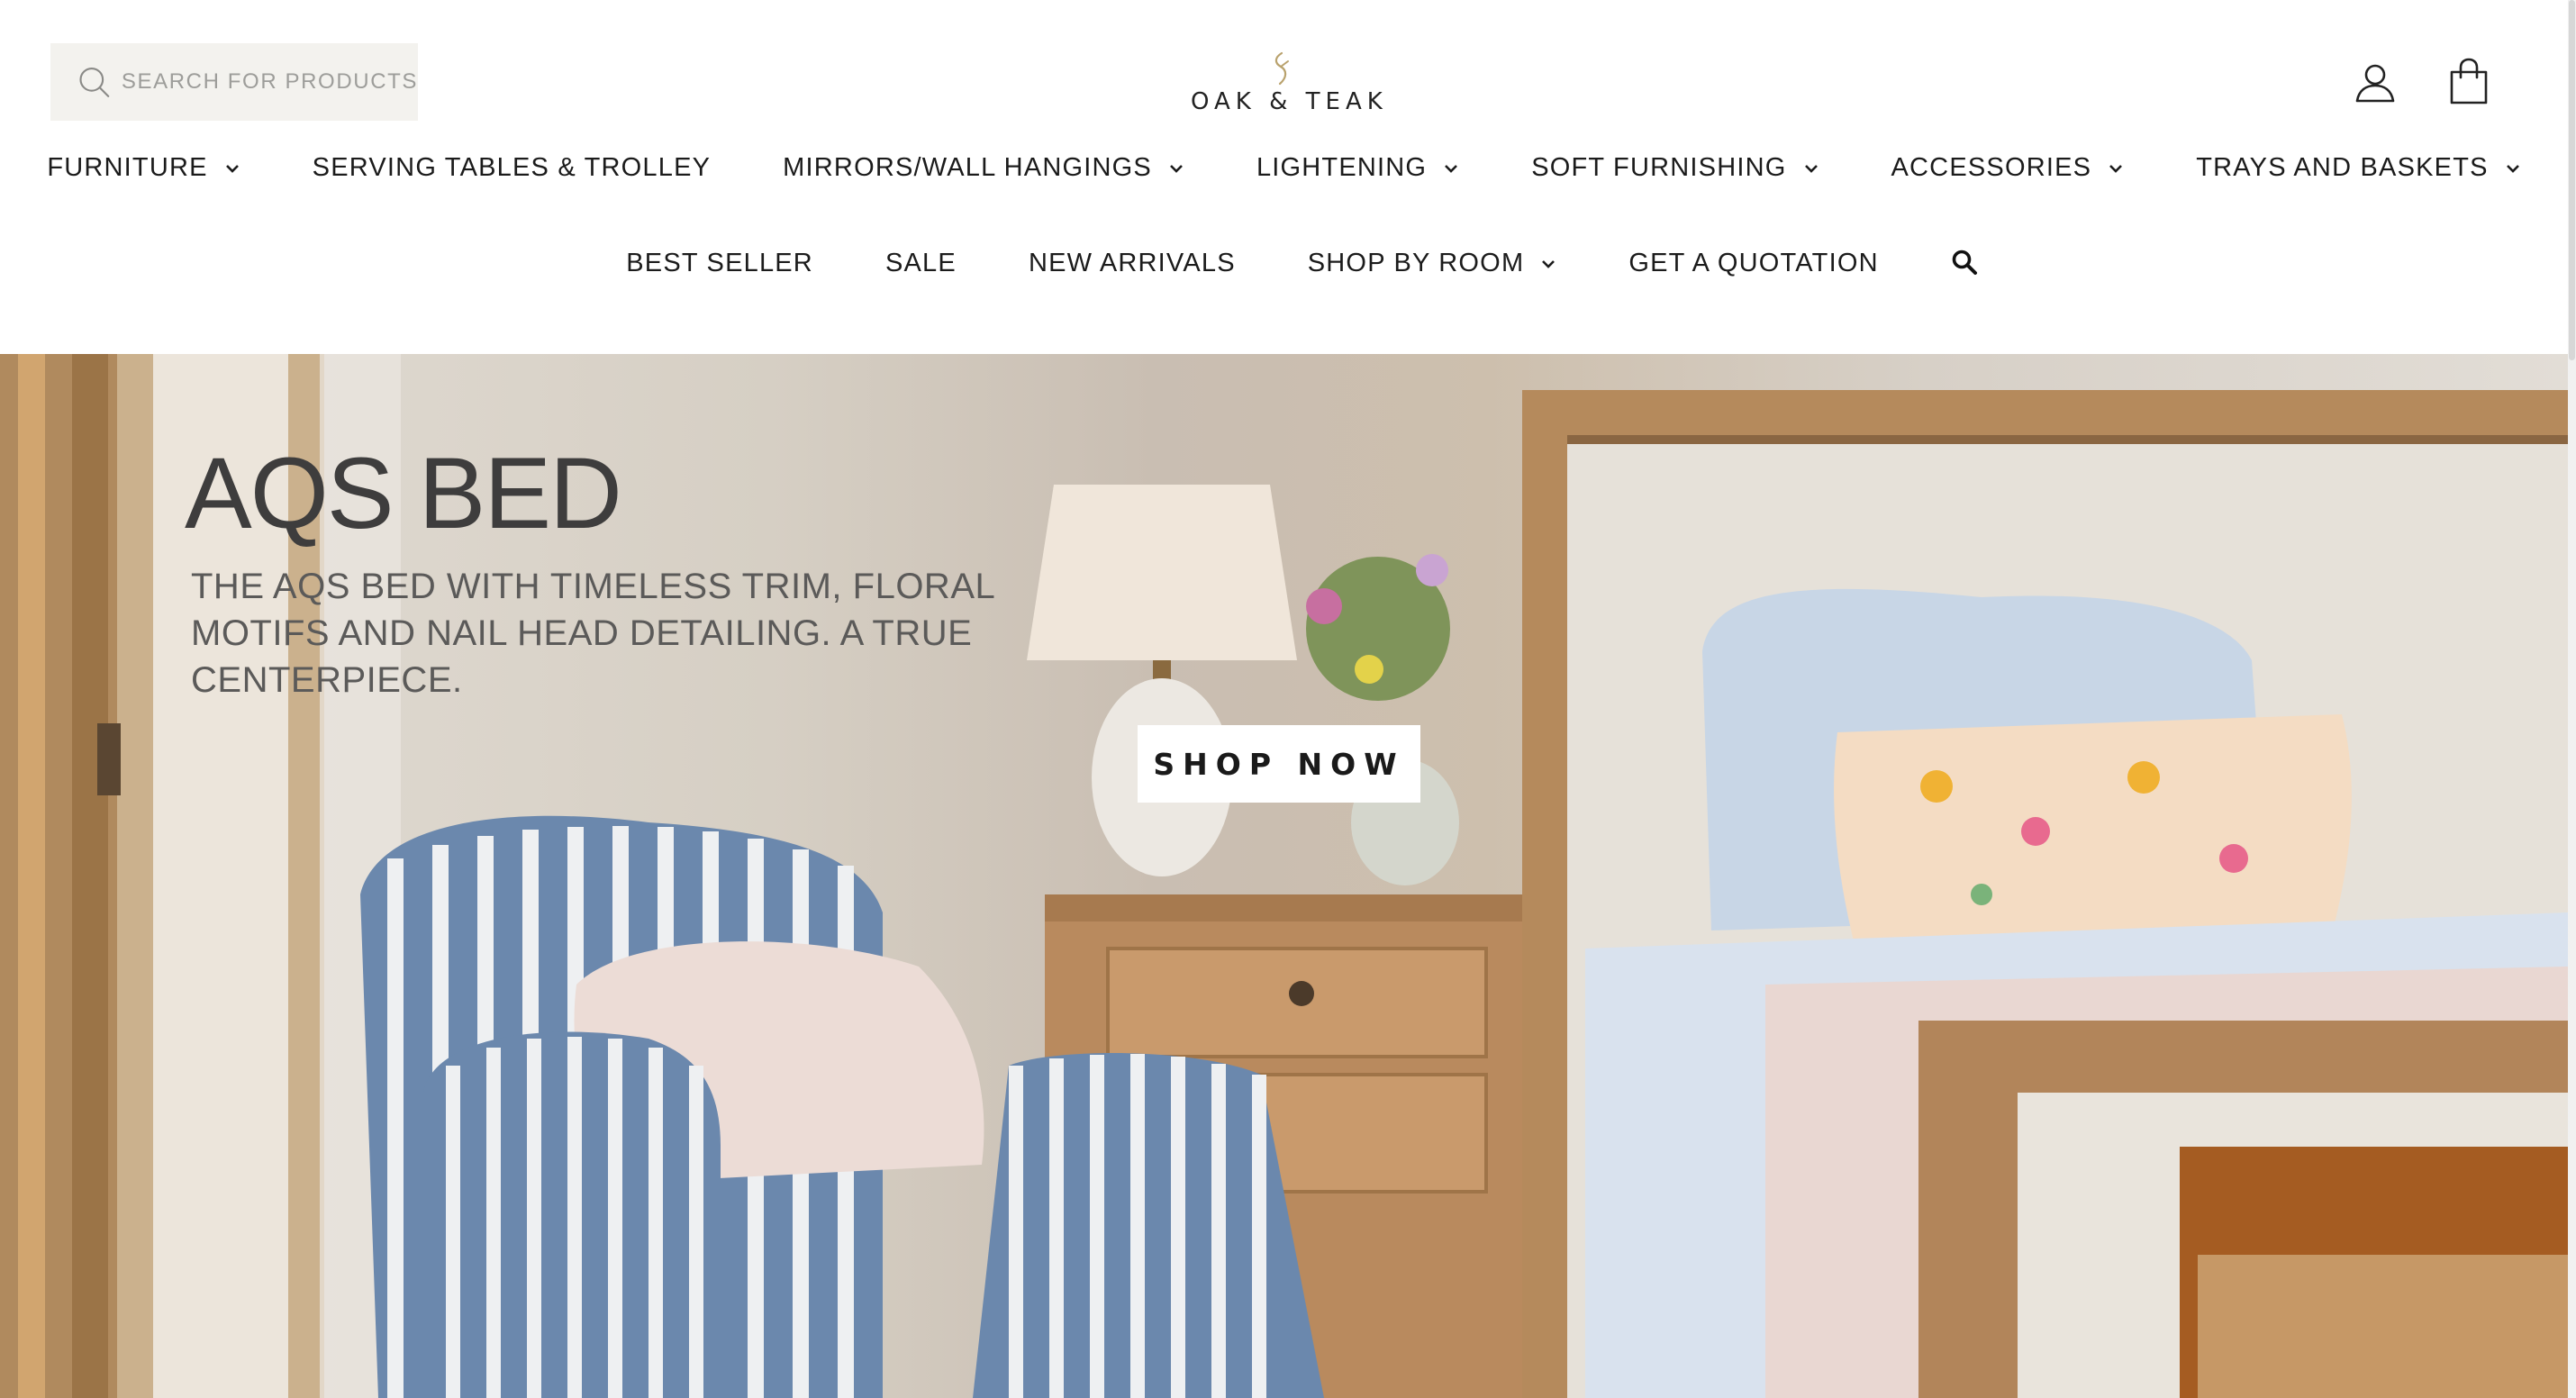 This screenshot has height=1398, width=2576. What do you see at coordinates (1991, 167) in the screenshot?
I see `nav-item-label: ACCESSORIES` at bounding box center [1991, 167].